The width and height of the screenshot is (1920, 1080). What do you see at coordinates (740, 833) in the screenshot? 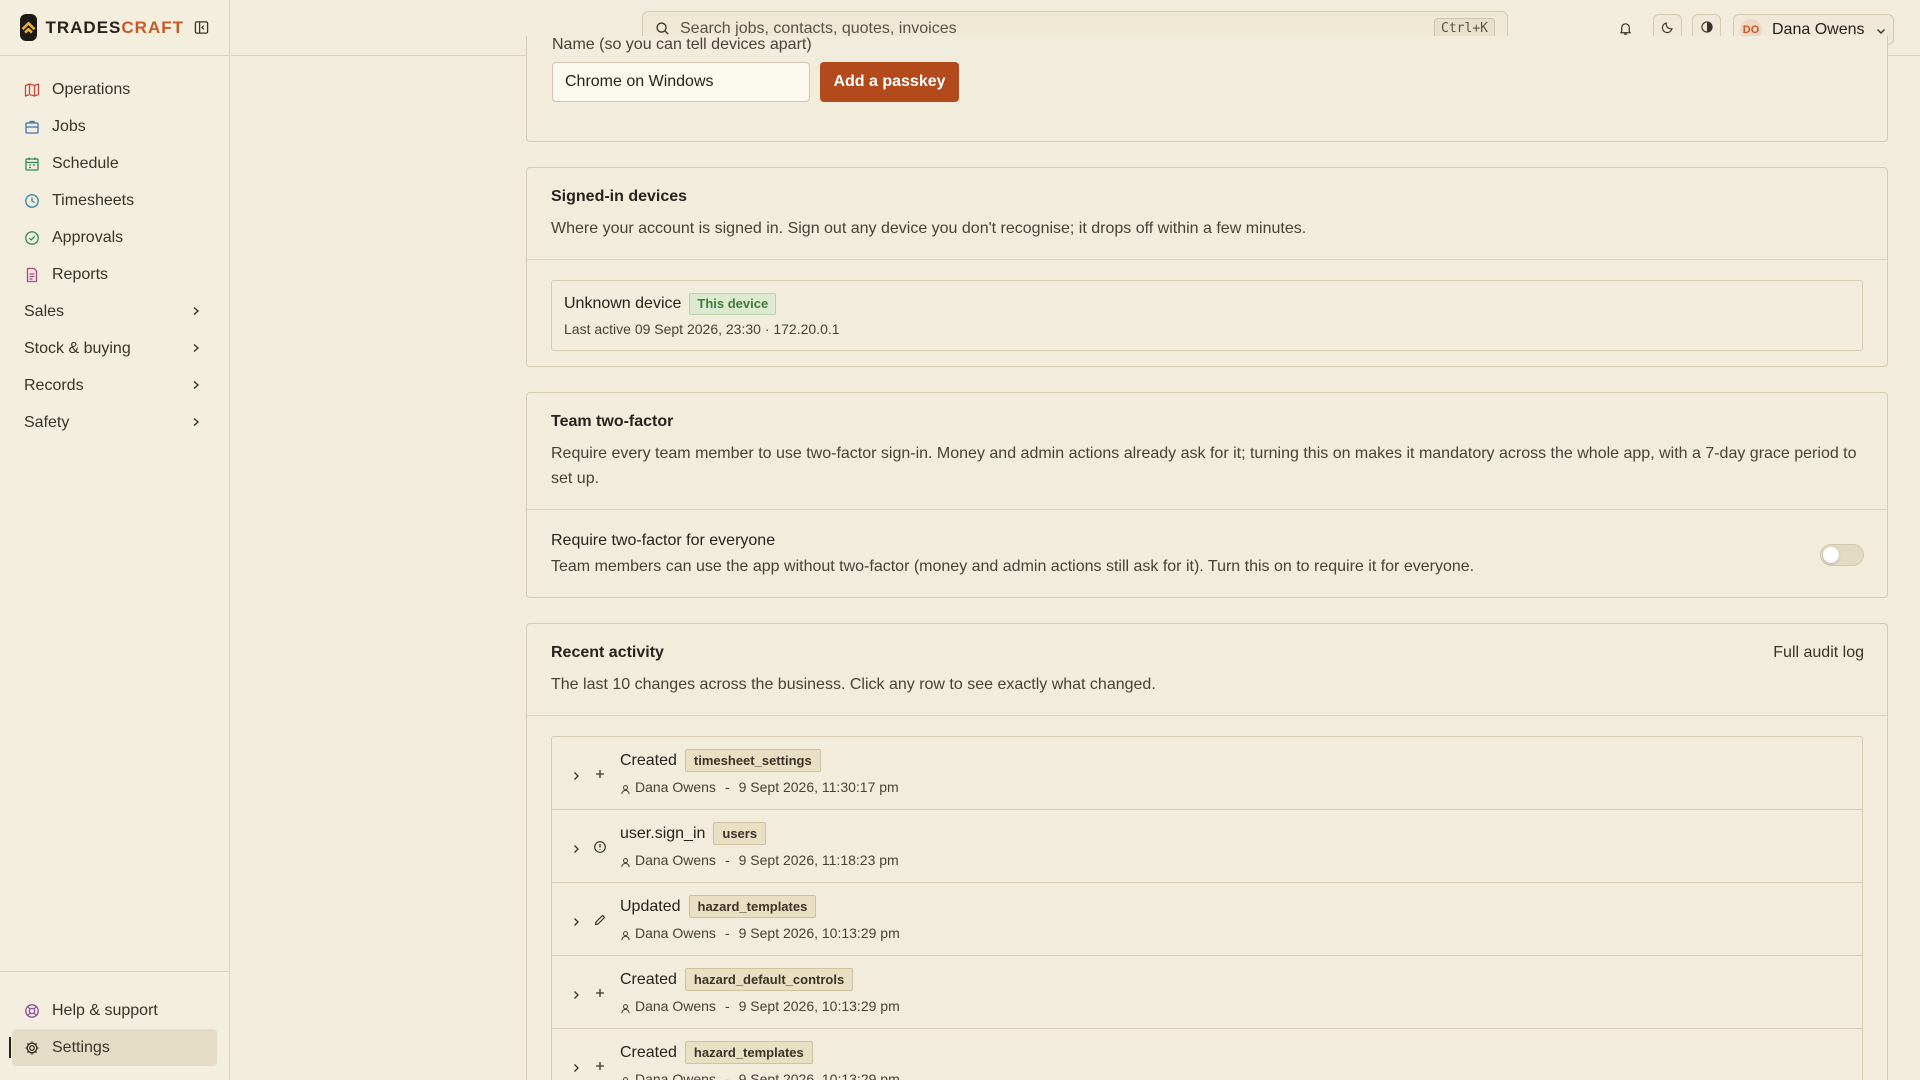
I see `table-tag: users` at bounding box center [740, 833].